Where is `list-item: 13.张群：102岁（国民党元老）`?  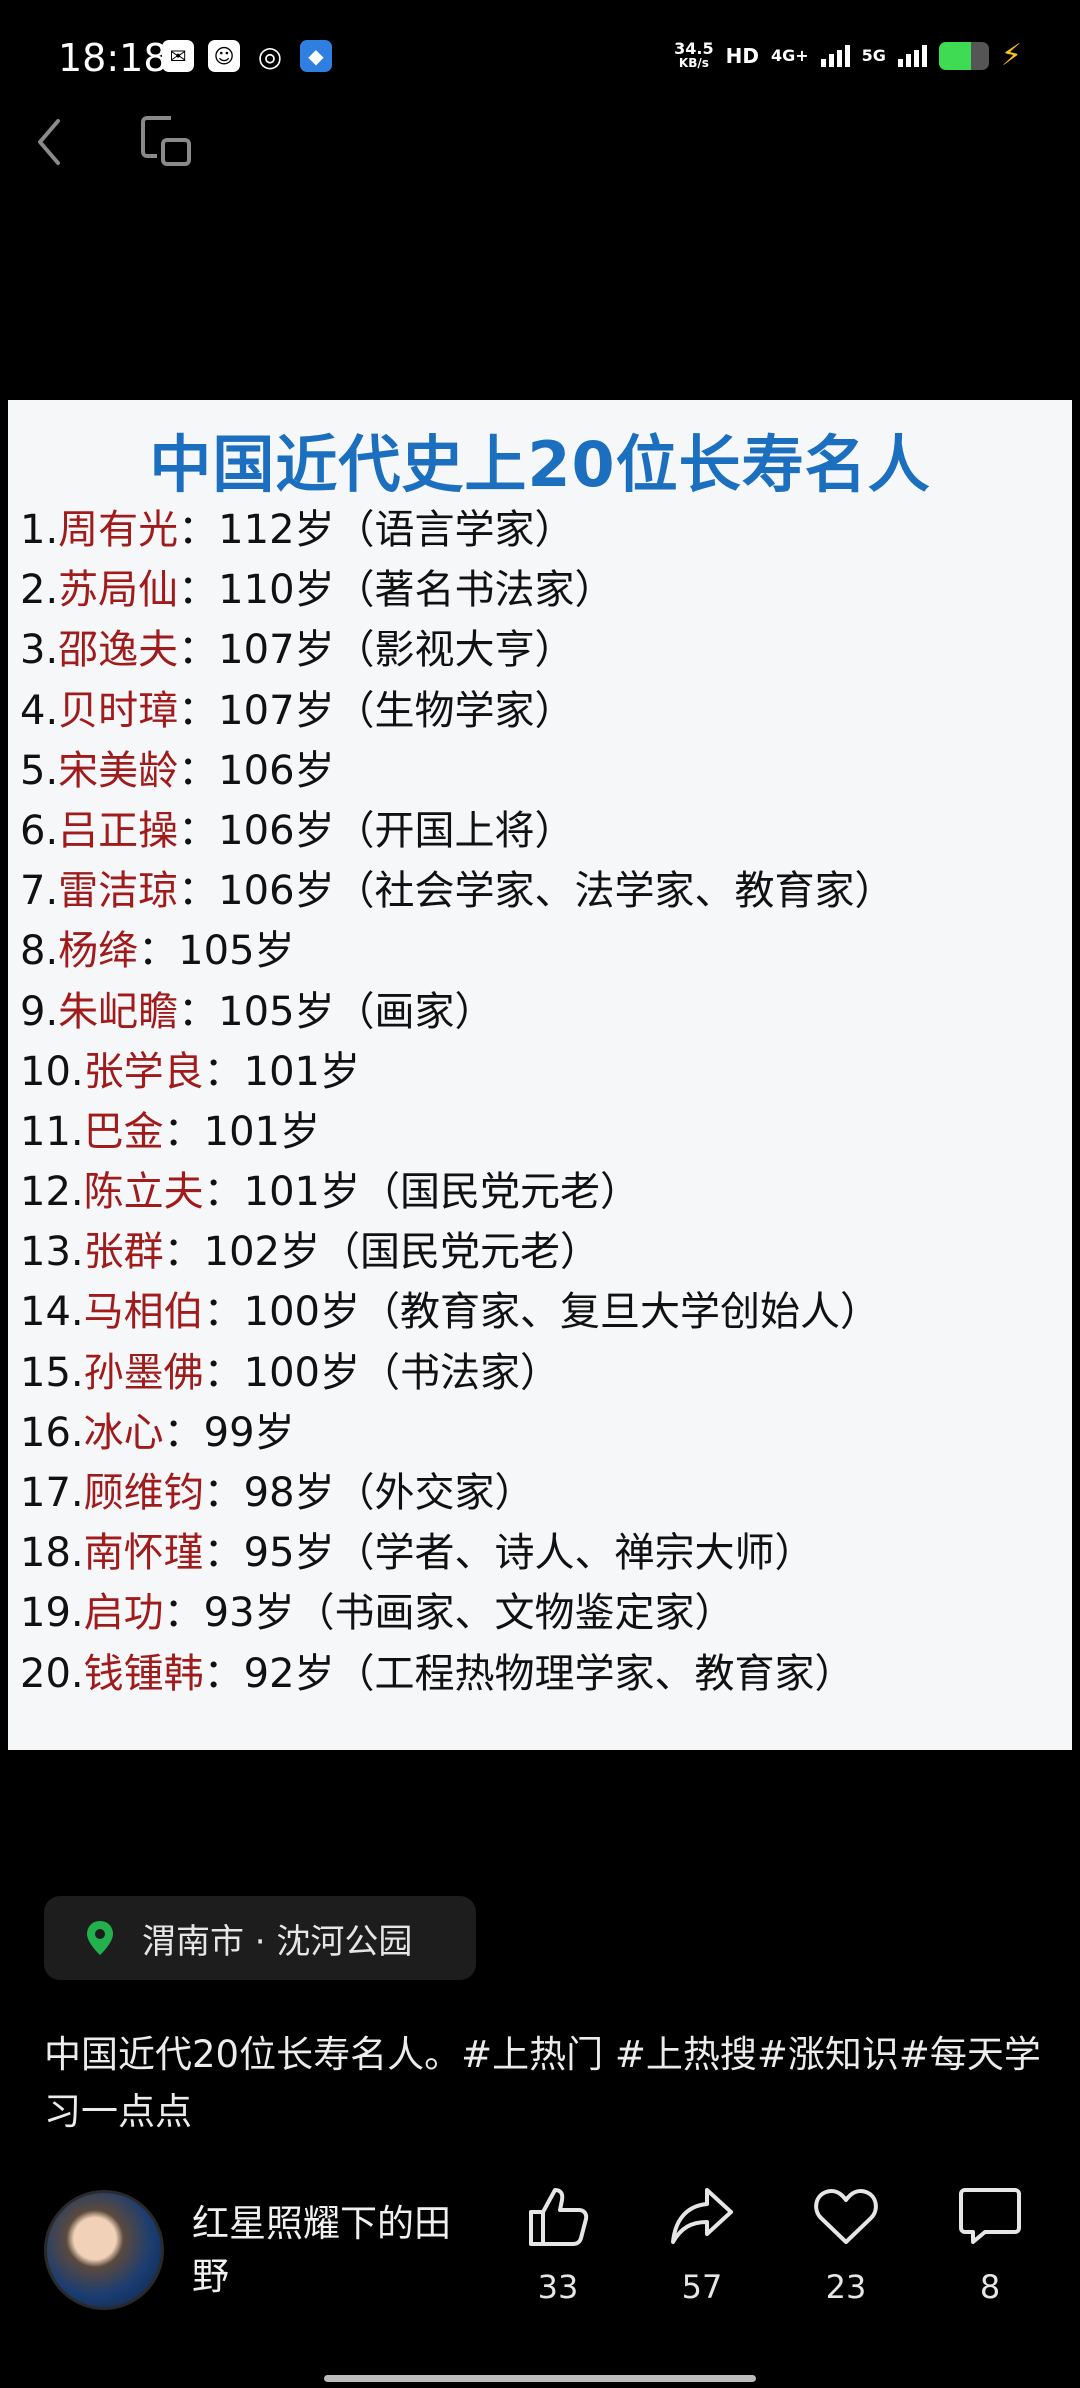 list-item: 13.张群：102岁（国民党元老） is located at coordinates (310, 1252).